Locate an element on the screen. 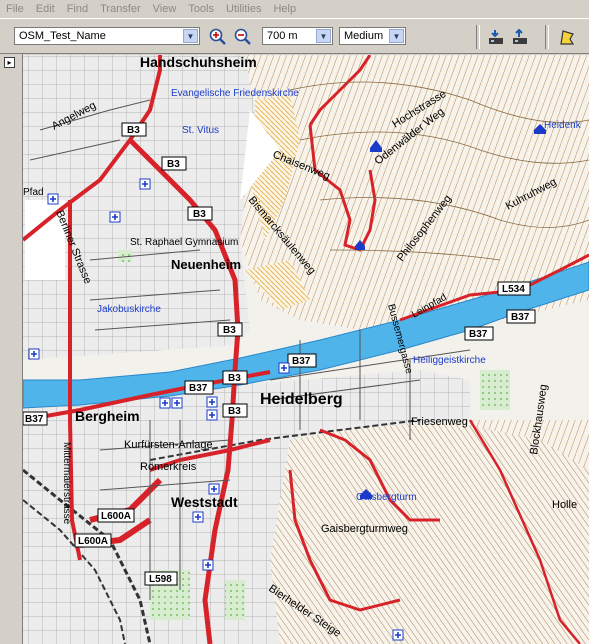 The height and width of the screenshot is (644, 589). send-to-device-icon is located at coordinates (520, 36).